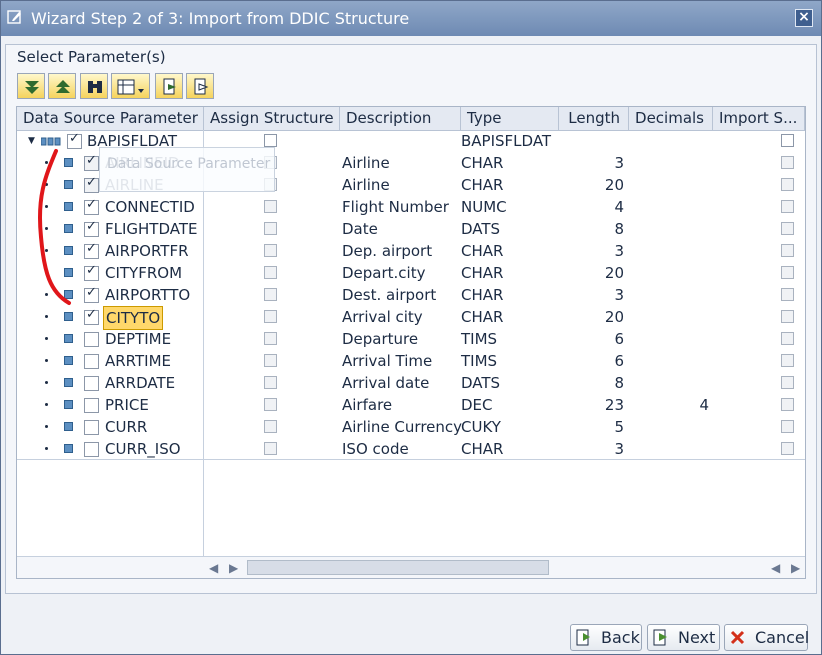 The height and width of the screenshot is (655, 822). I want to click on root-import-checkbox, so click(787, 140).